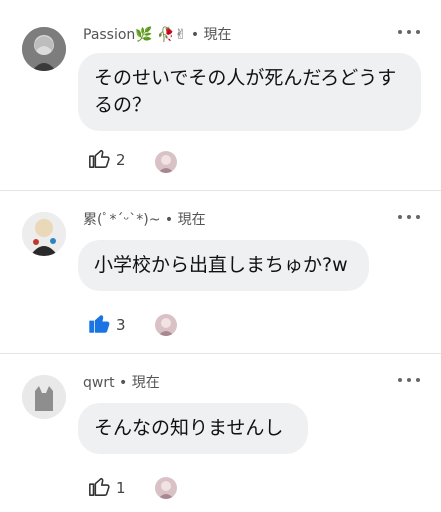 The height and width of the screenshot is (512, 441). I want to click on comment-text: そのせいでその人が死んだろどうするの？, so click(245, 91).